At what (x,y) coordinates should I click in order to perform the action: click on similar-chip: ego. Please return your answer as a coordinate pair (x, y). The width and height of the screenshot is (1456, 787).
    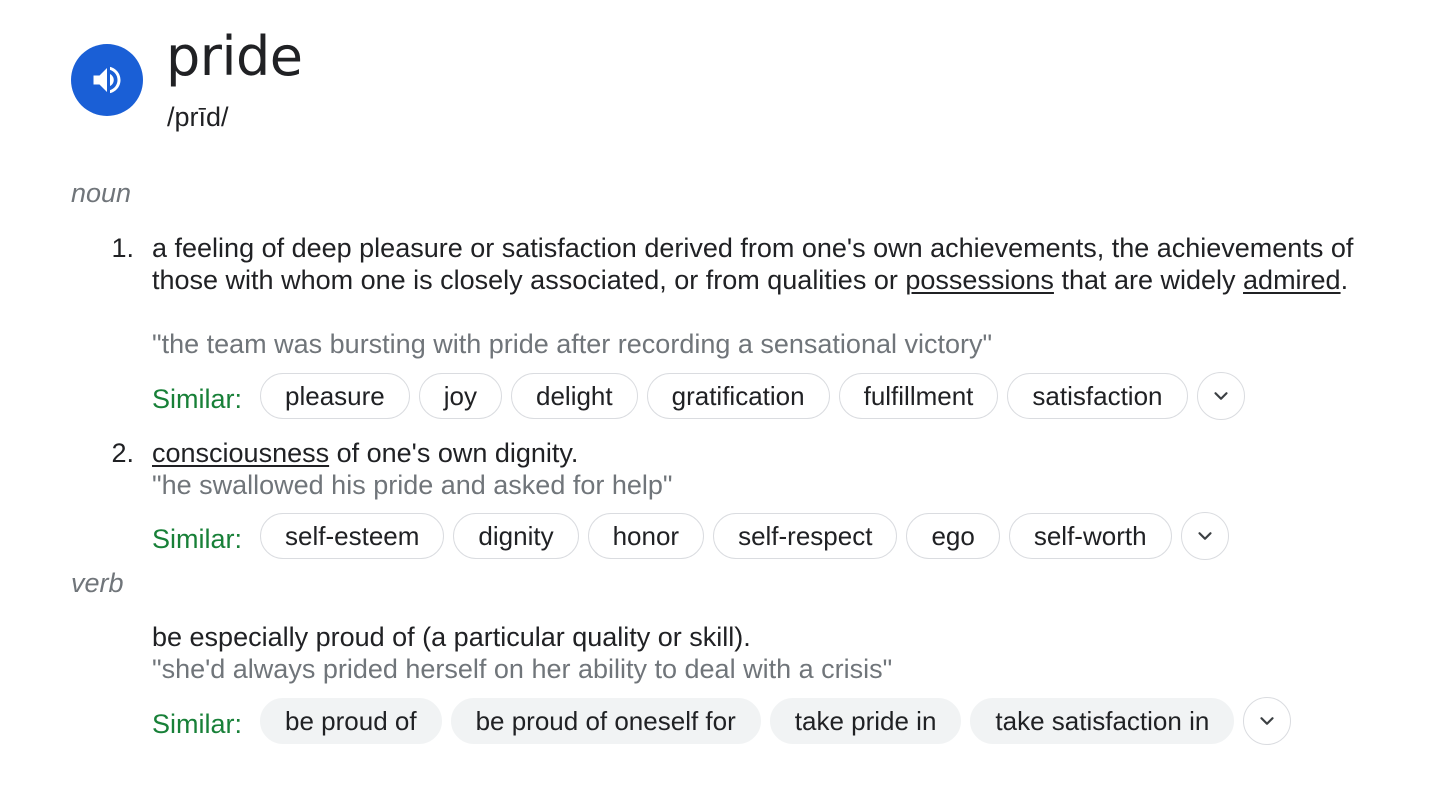
    Looking at the image, I should click on (953, 536).